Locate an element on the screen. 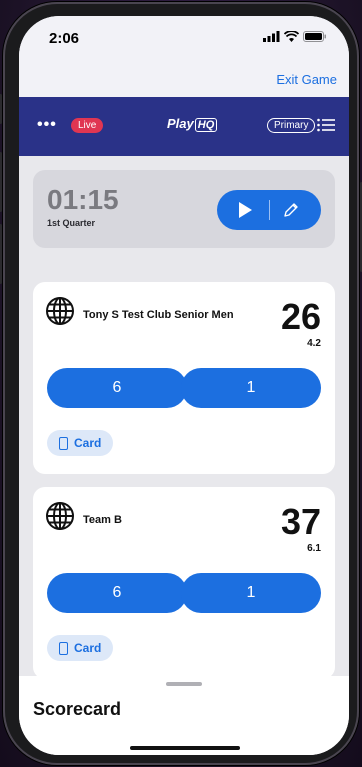  team-name: Team B is located at coordinates (102, 520).